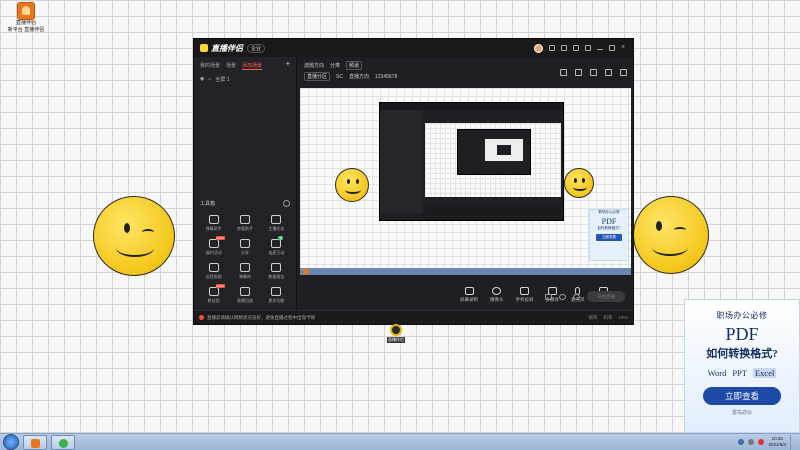  What do you see at coordinates (231, 66) in the screenshot?
I see `tab-scenes: 场景` at bounding box center [231, 66].